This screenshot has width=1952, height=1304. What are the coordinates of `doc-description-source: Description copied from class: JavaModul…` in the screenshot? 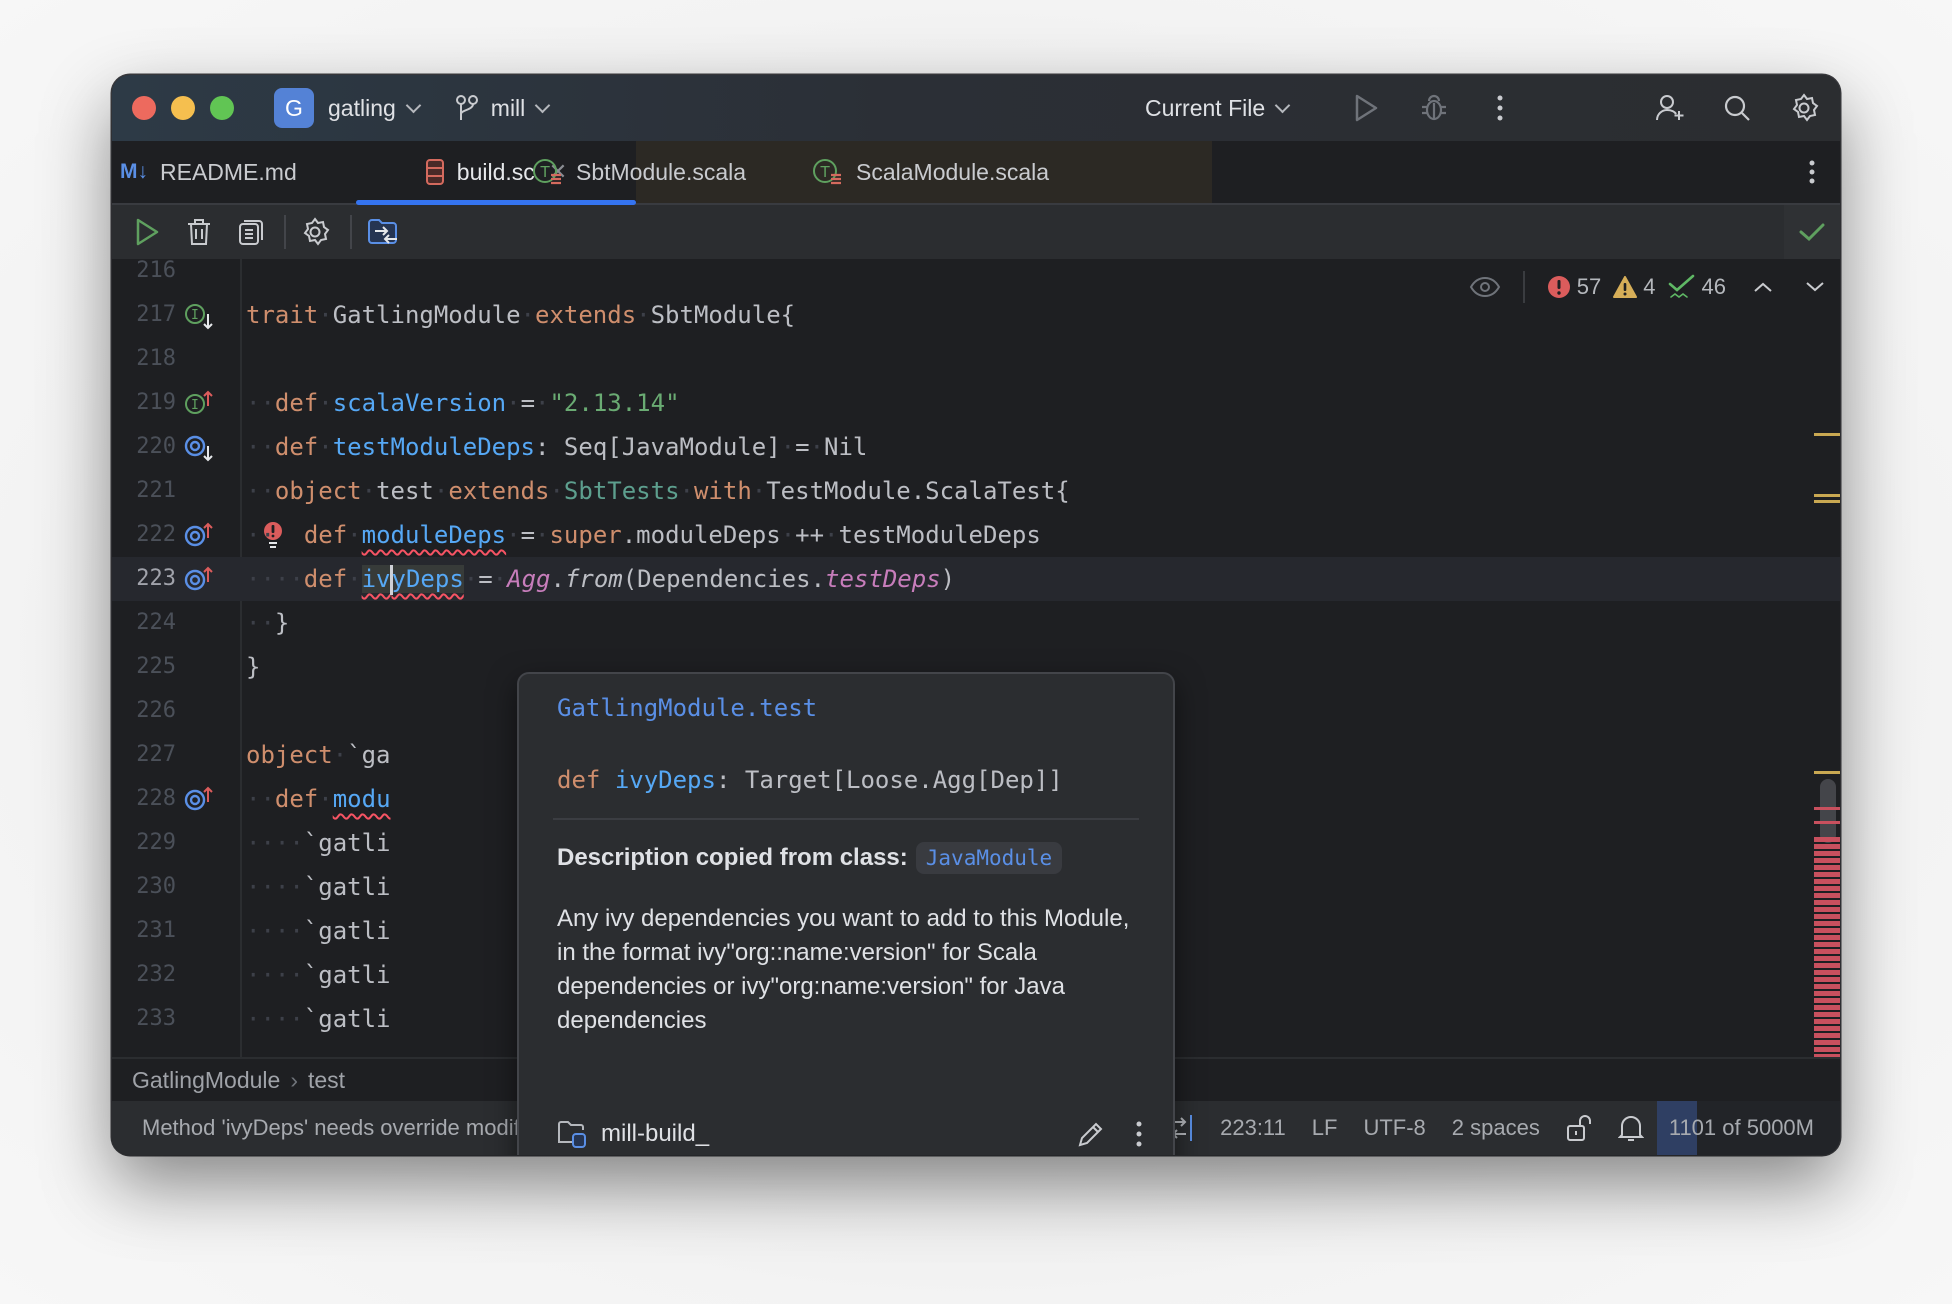 It's located at (810, 858).